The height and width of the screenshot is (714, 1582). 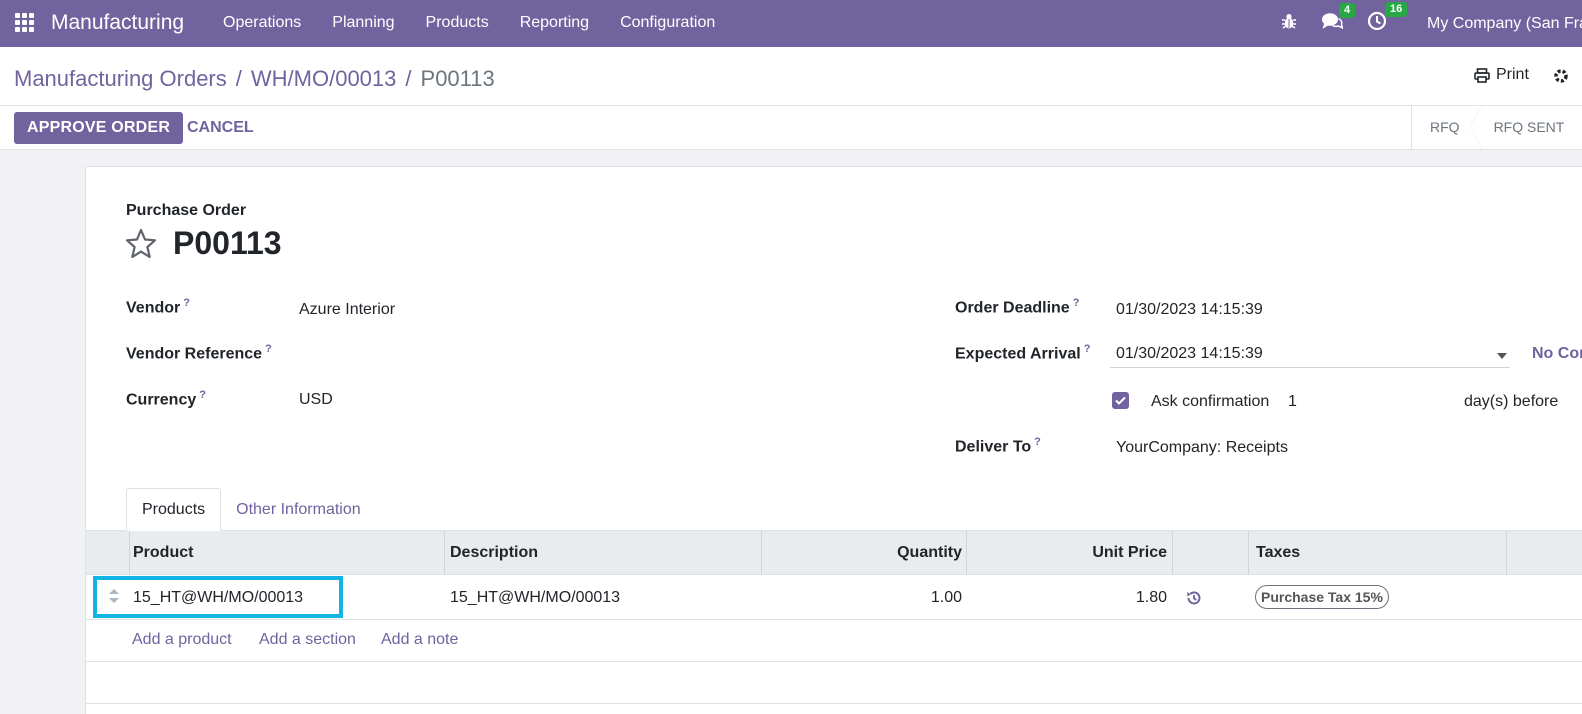 What do you see at coordinates (24, 22) in the screenshot?
I see `apps-menu-icon` at bounding box center [24, 22].